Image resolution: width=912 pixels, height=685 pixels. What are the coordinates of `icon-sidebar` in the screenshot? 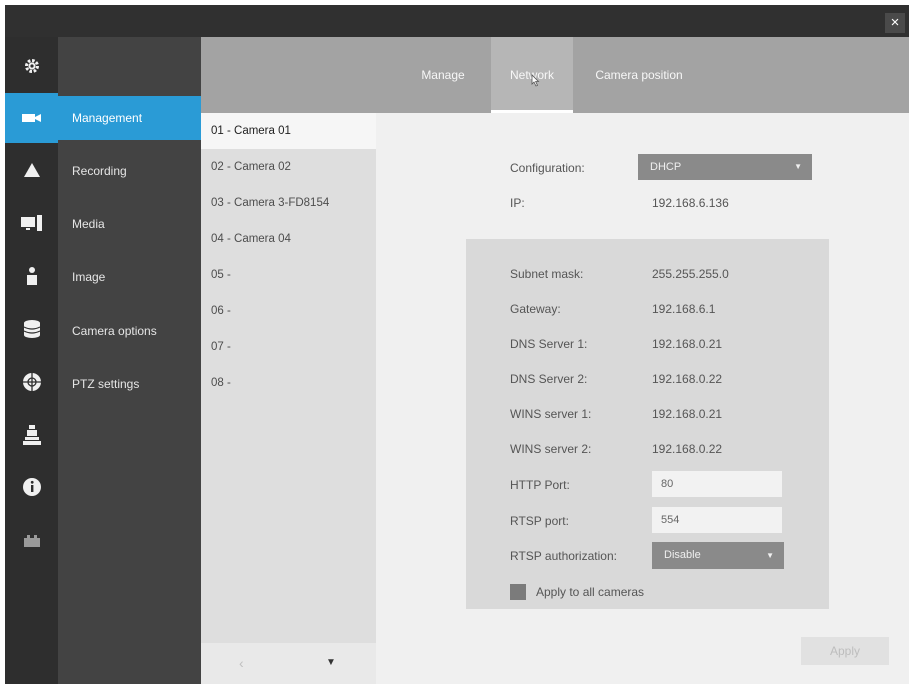 It's located at (31, 360).